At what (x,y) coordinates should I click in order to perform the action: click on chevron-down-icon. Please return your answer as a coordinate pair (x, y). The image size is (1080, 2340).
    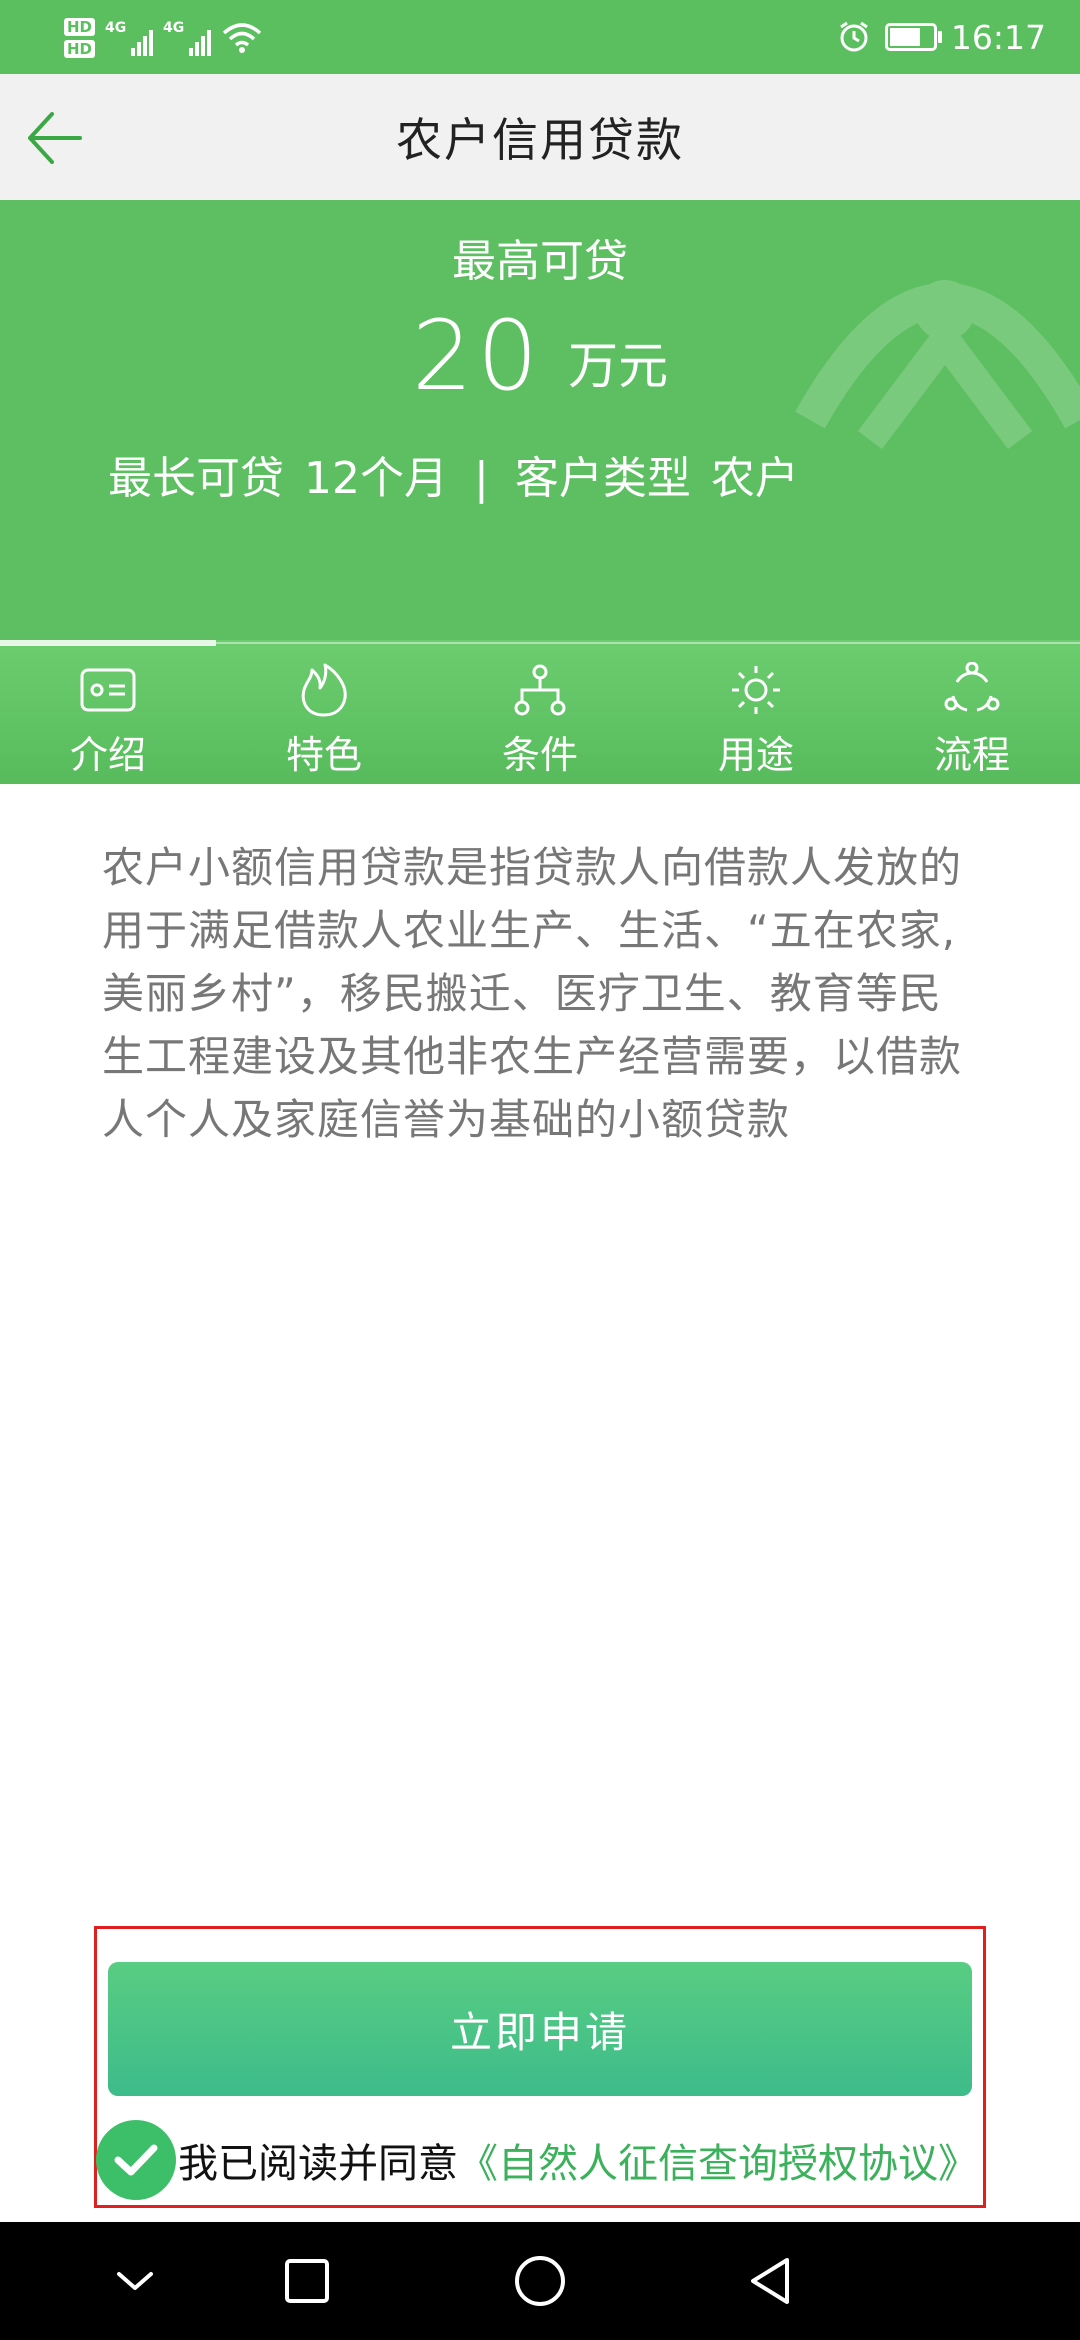
    Looking at the image, I should click on (135, 2281).